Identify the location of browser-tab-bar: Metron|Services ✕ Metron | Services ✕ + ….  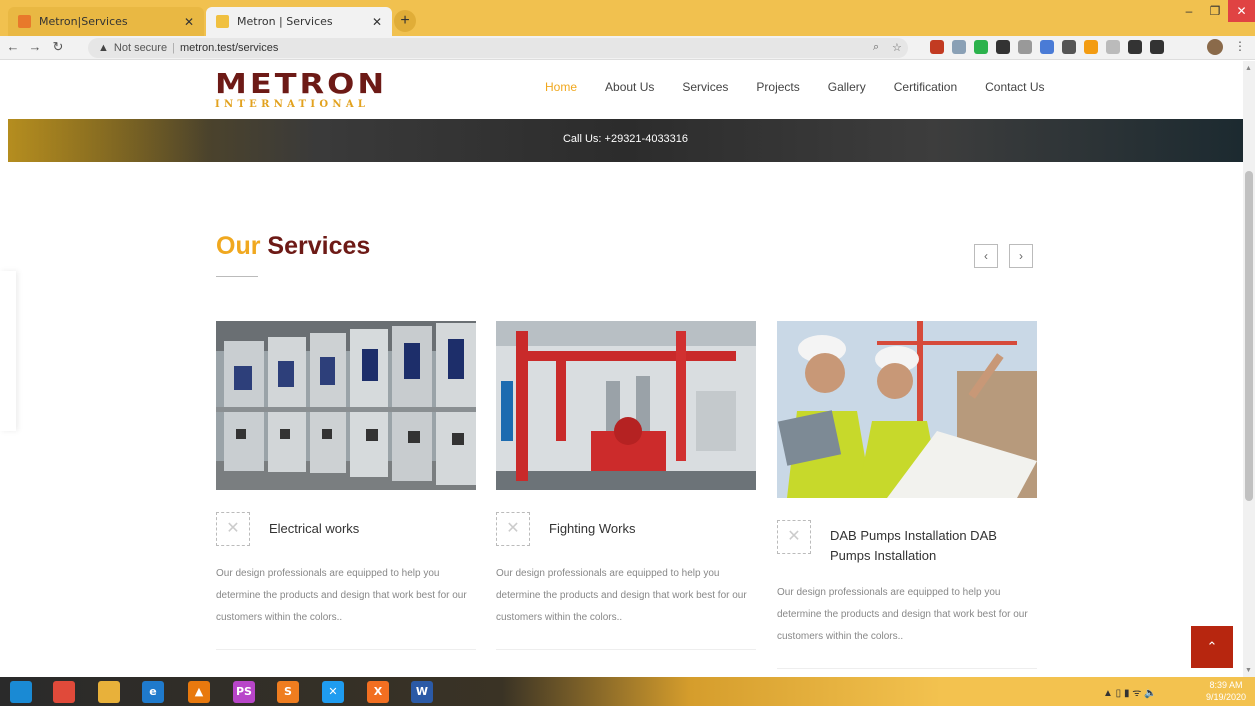
(627, 18).